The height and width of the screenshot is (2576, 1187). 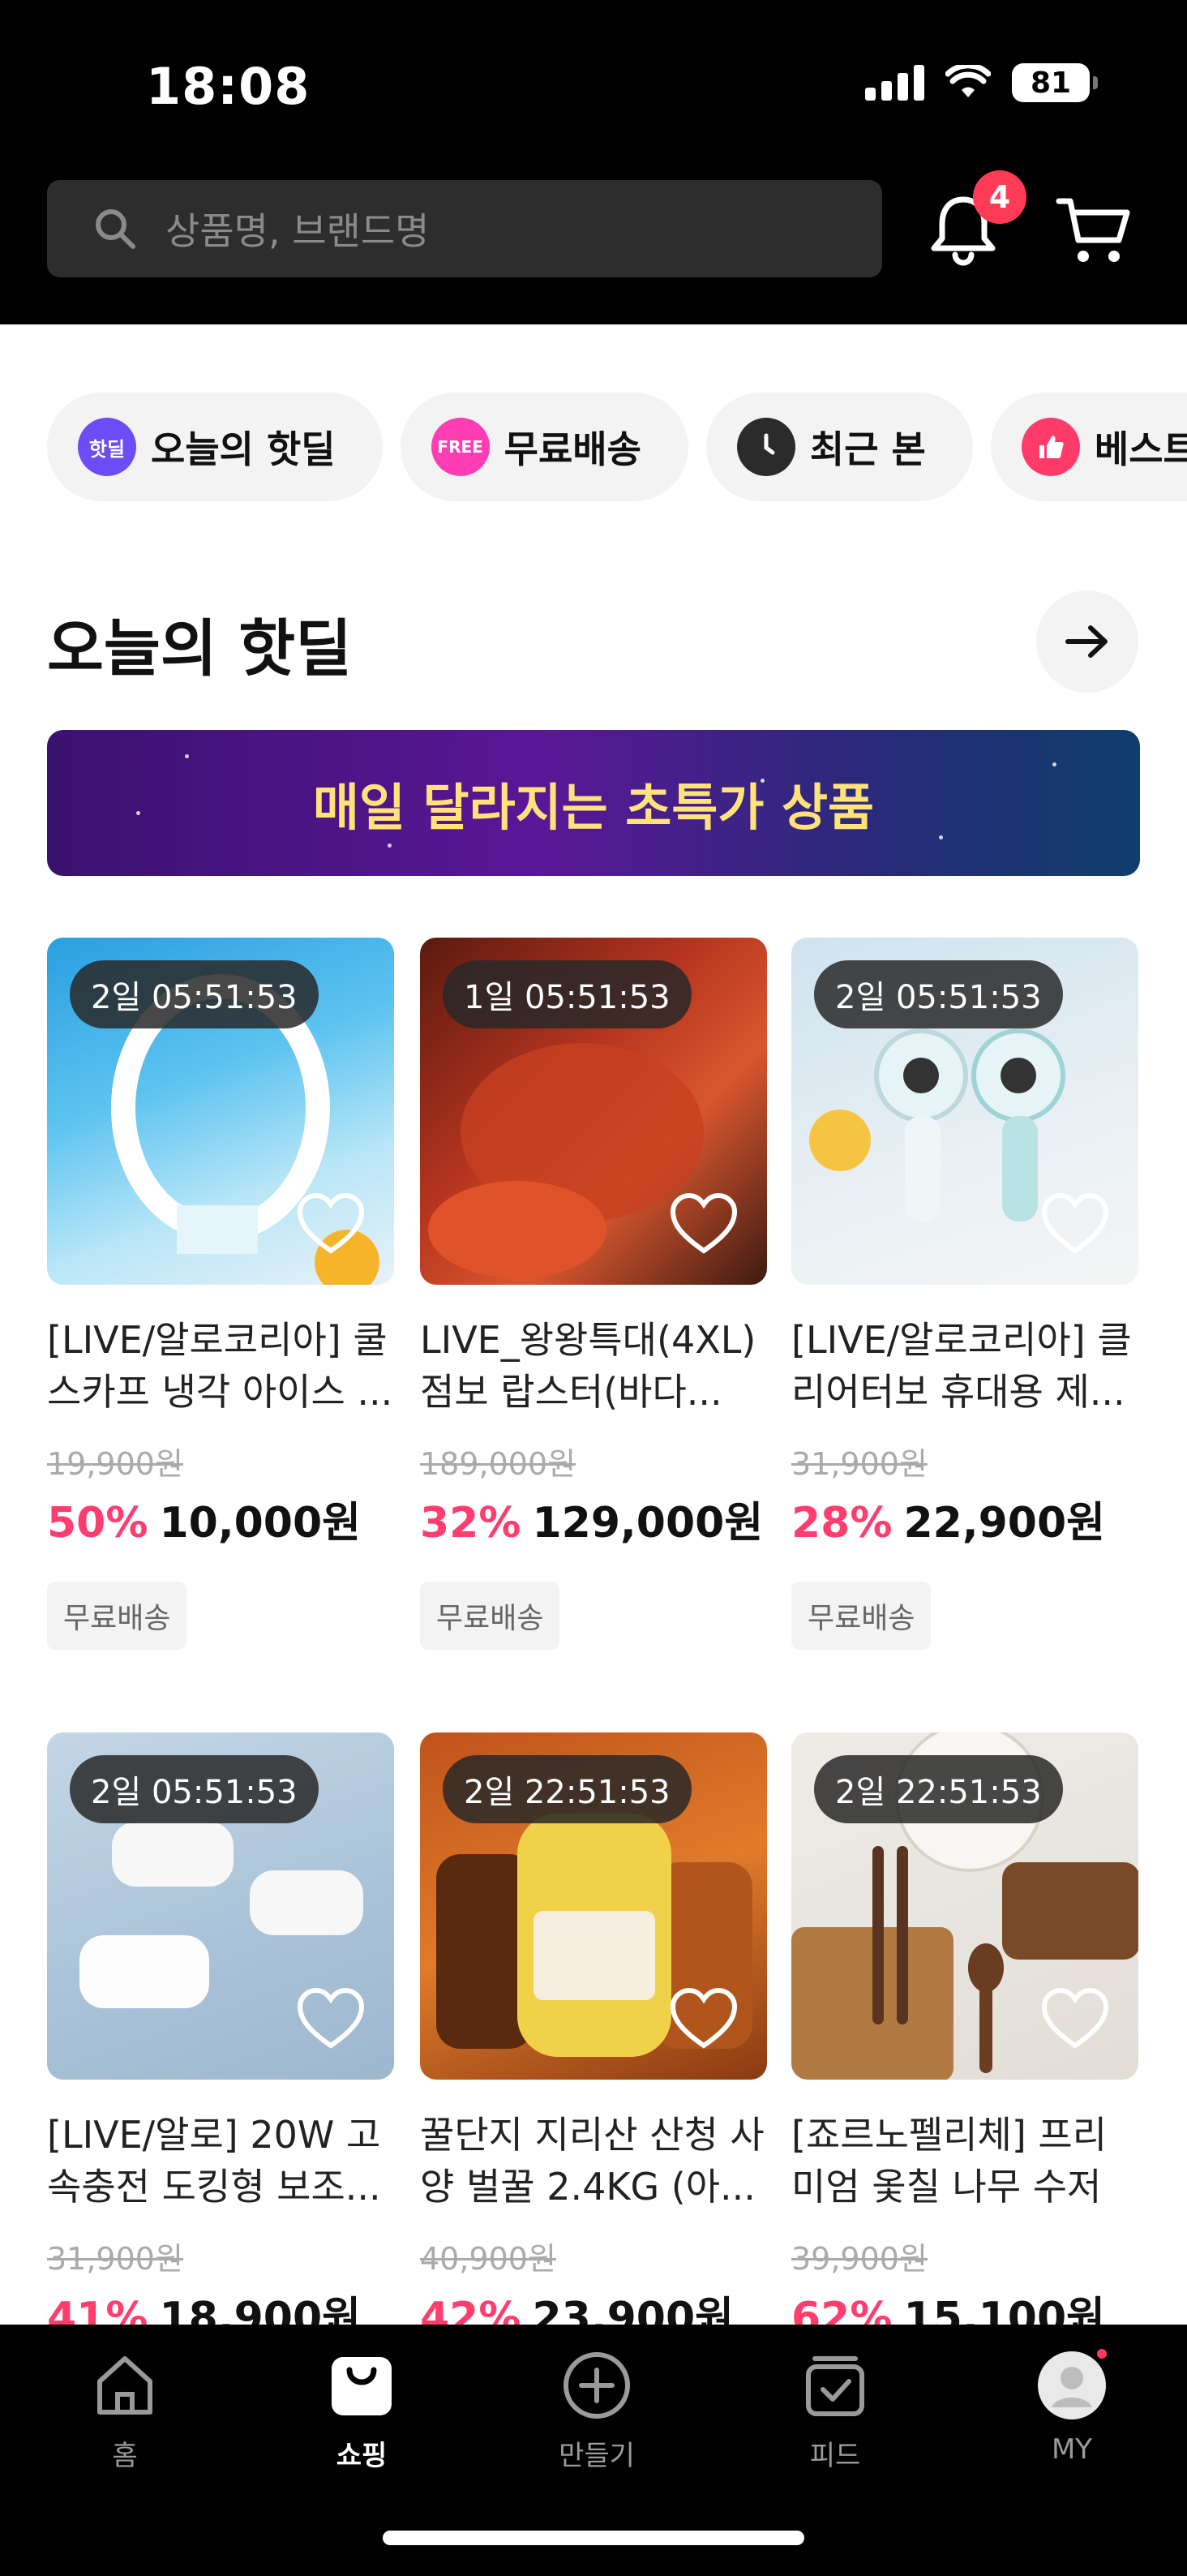 I want to click on wifi-icon, so click(x=968, y=81).